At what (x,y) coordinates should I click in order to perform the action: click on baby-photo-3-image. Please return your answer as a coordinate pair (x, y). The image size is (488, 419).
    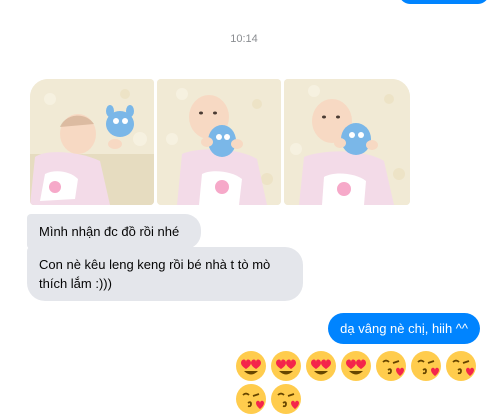
    Looking at the image, I should click on (347, 142).